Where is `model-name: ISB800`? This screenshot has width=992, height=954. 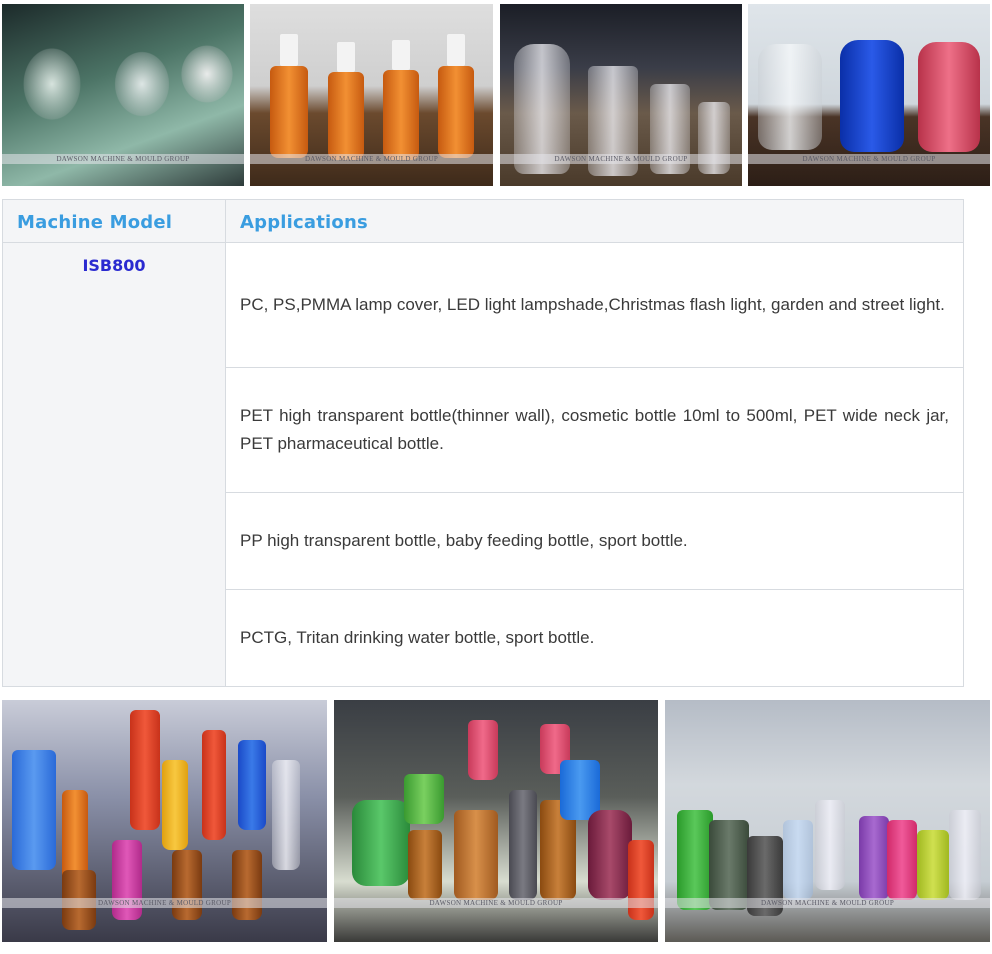
model-name: ISB800 is located at coordinates (114, 265).